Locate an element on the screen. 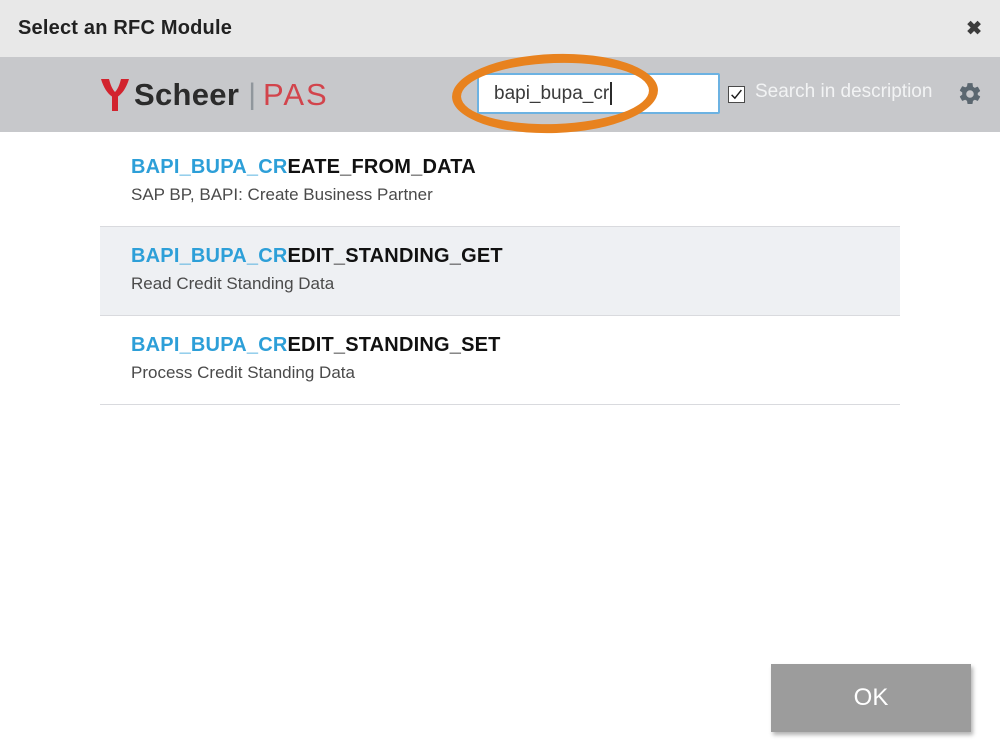 This screenshot has width=1000, height=749. check-icon is located at coordinates (736, 94).